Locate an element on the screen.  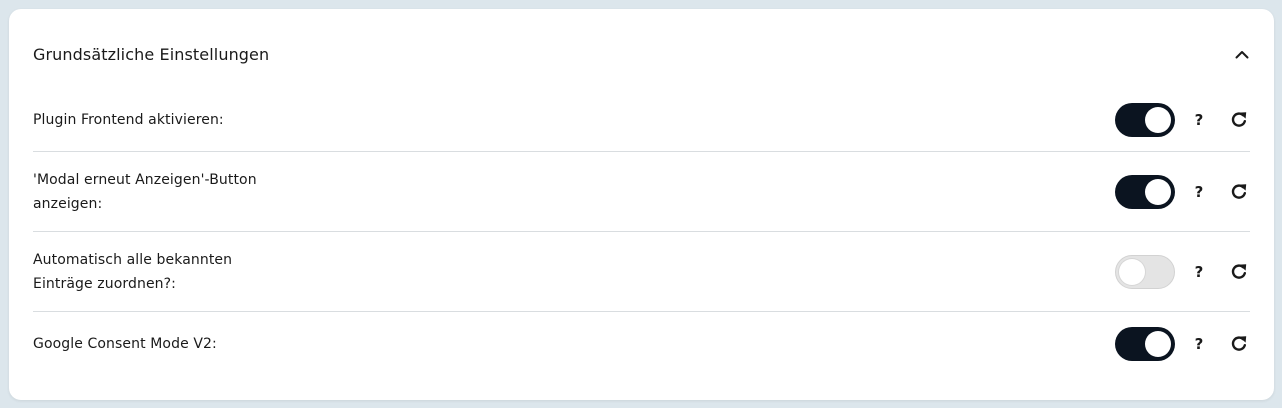
plugin-frontend-toggle is located at coordinates (1145, 120).